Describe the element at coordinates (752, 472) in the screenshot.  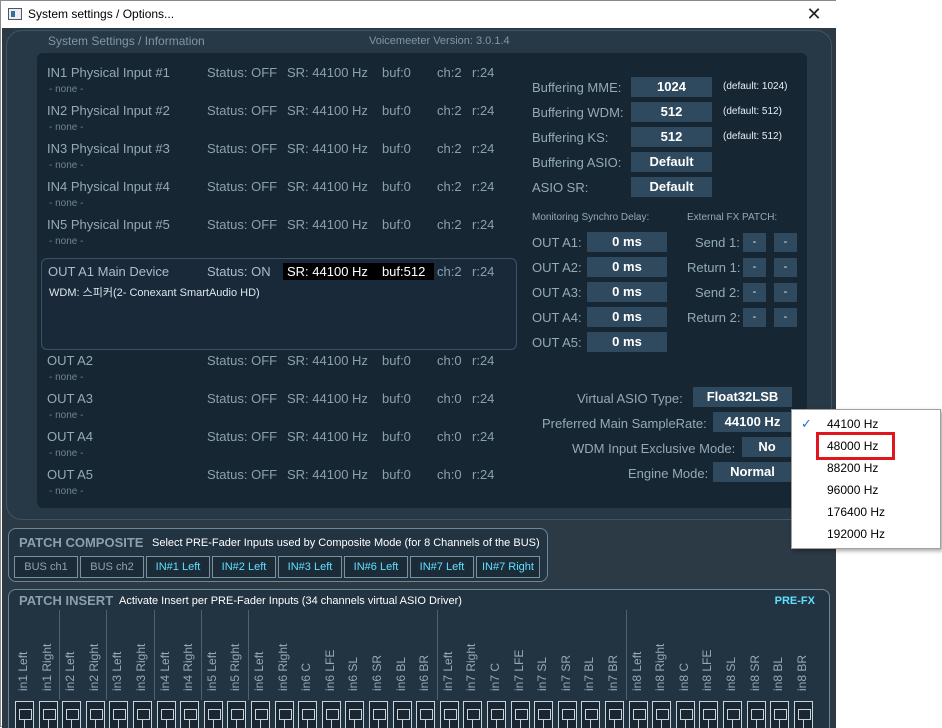
I see `engine-mode-button: Normal` at that location.